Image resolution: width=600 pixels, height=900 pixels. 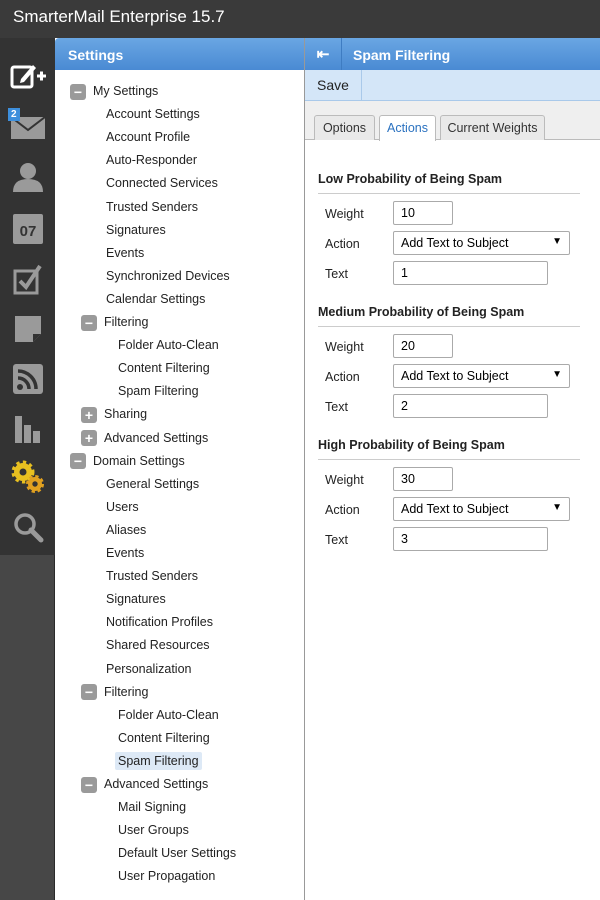 I want to click on tree-item: + Sharing, so click(x=114, y=414).